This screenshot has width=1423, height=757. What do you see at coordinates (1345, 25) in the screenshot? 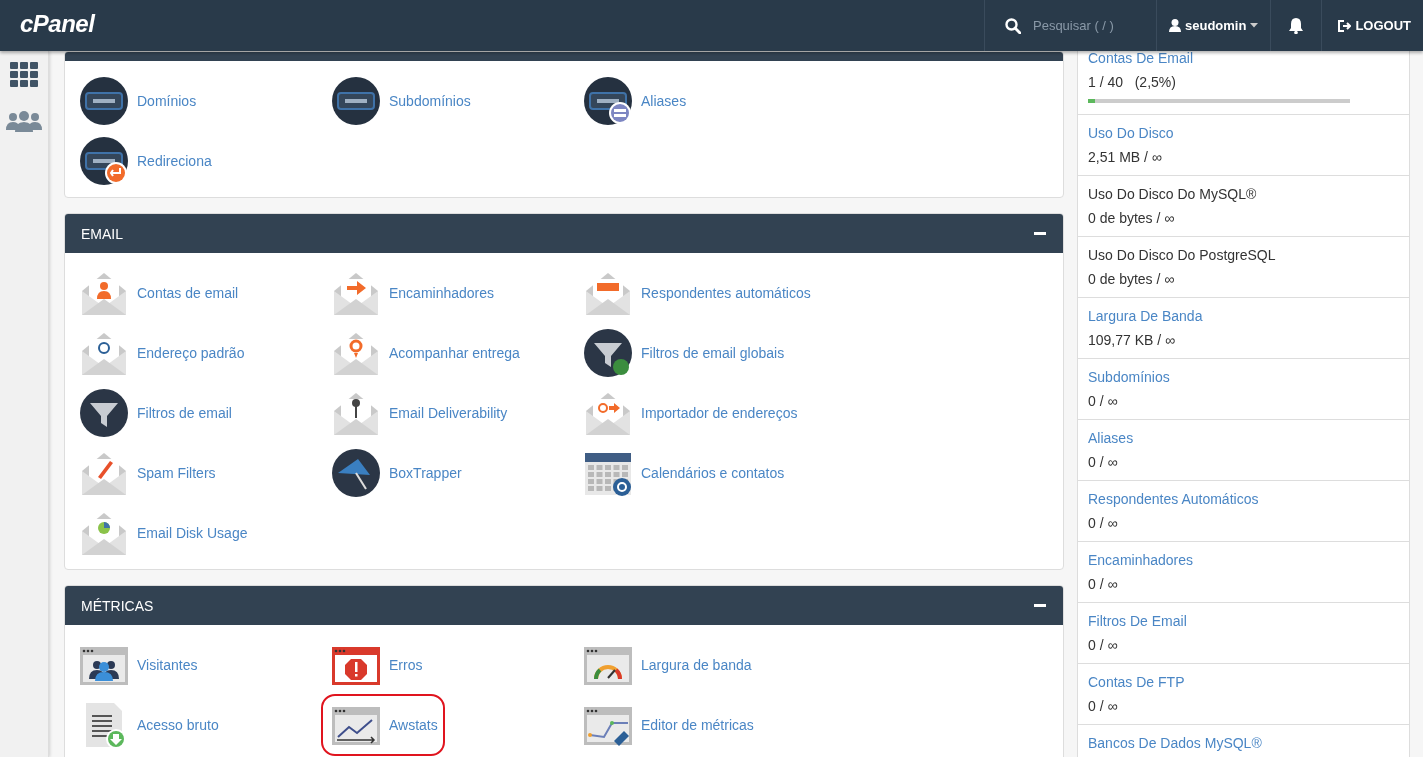
I see `logout-icon` at bounding box center [1345, 25].